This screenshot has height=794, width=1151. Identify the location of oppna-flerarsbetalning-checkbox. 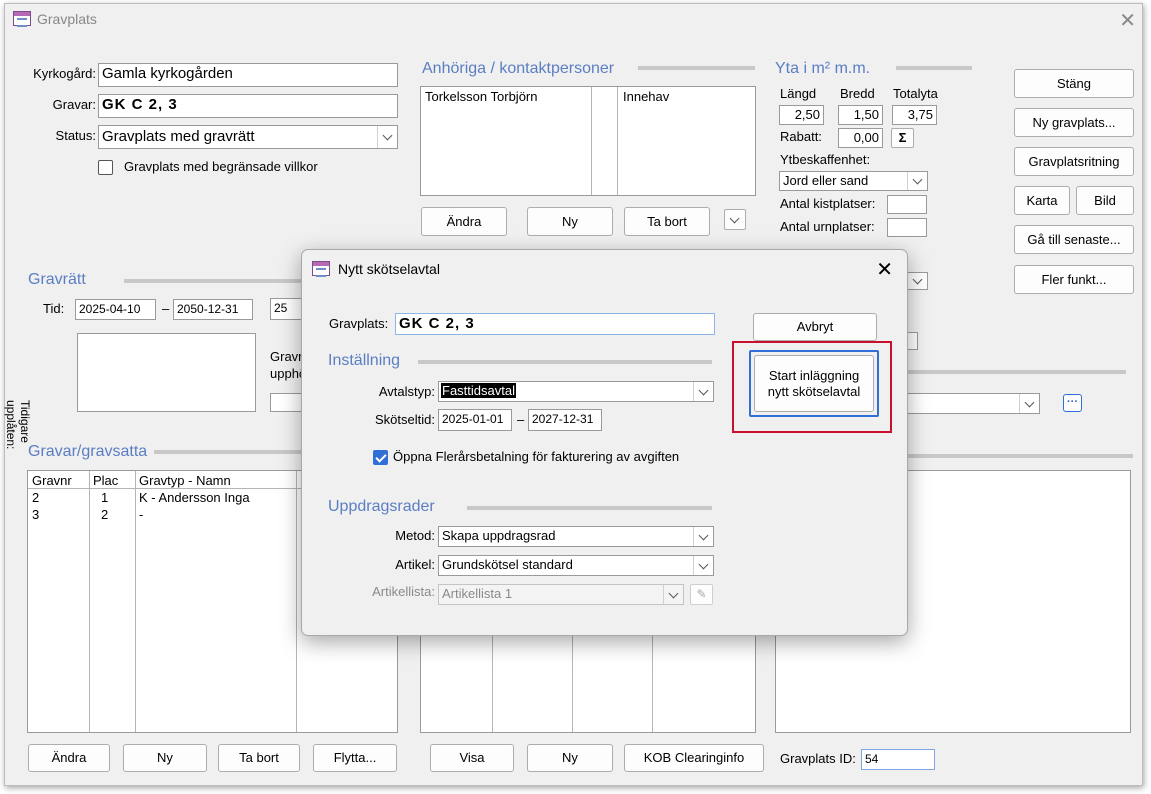
(380, 457).